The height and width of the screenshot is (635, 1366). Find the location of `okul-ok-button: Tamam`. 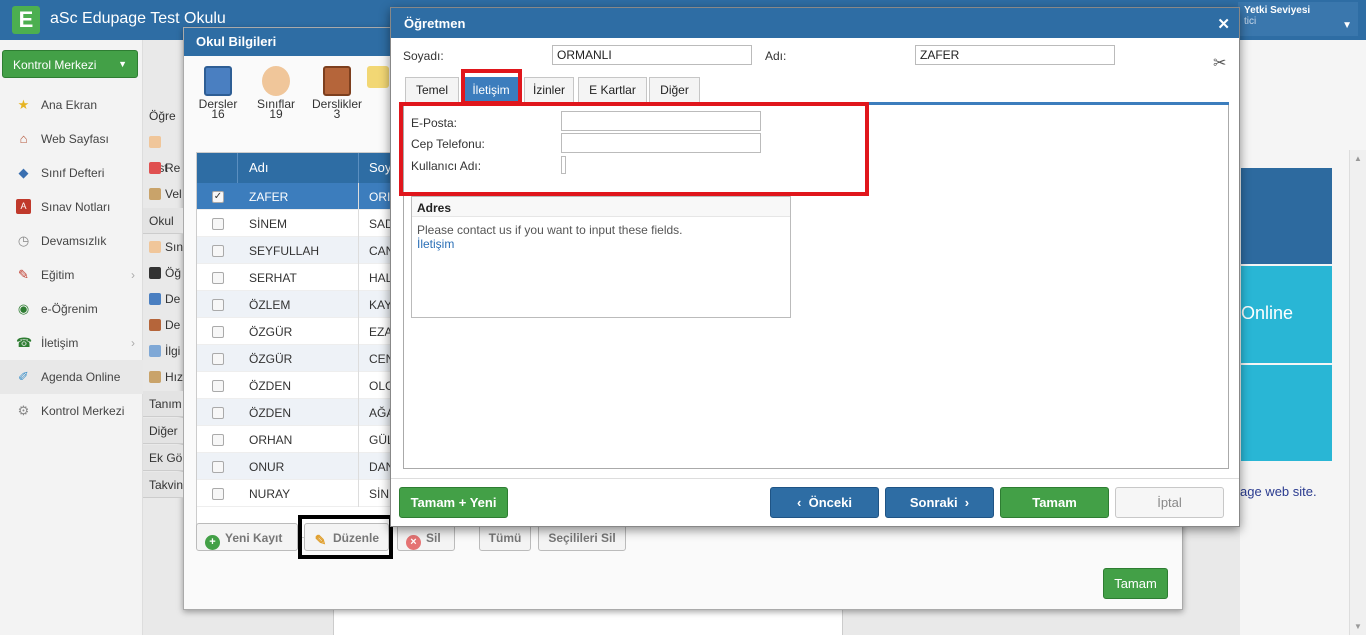

okul-ok-button: Tamam is located at coordinates (1135, 583).